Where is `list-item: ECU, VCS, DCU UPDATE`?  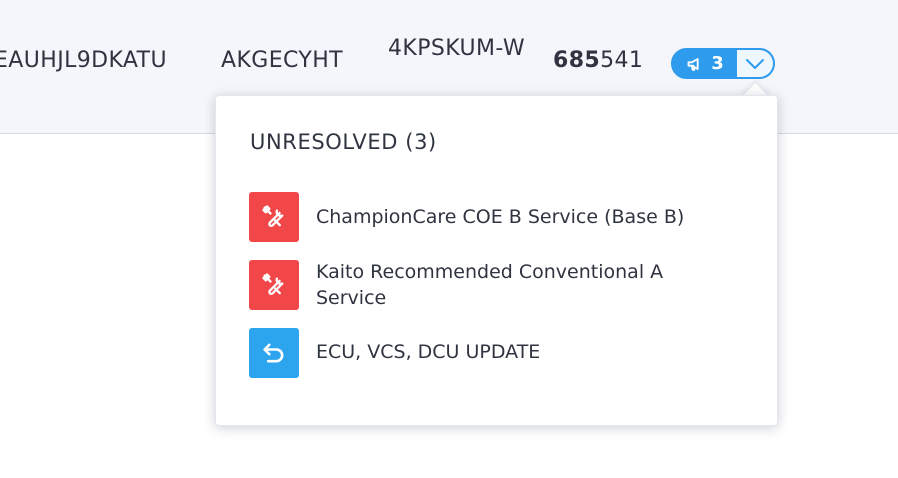 list-item: ECU, VCS, DCU UPDATE is located at coordinates (499, 353).